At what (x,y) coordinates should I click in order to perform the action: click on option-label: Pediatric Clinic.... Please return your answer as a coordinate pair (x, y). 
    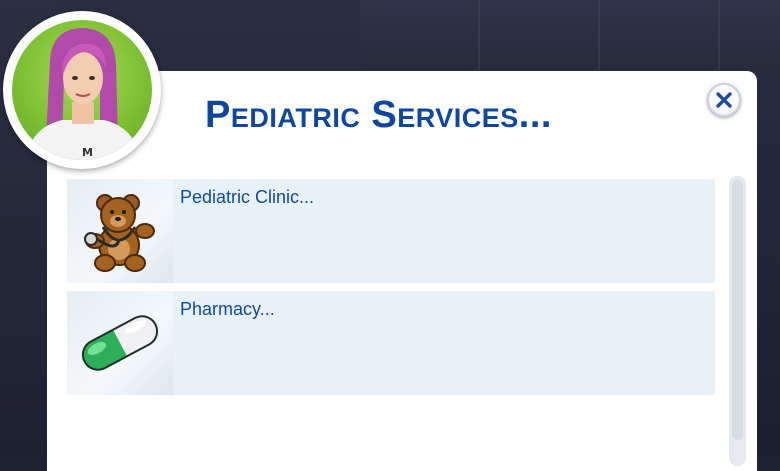
    Looking at the image, I should click on (247, 197).